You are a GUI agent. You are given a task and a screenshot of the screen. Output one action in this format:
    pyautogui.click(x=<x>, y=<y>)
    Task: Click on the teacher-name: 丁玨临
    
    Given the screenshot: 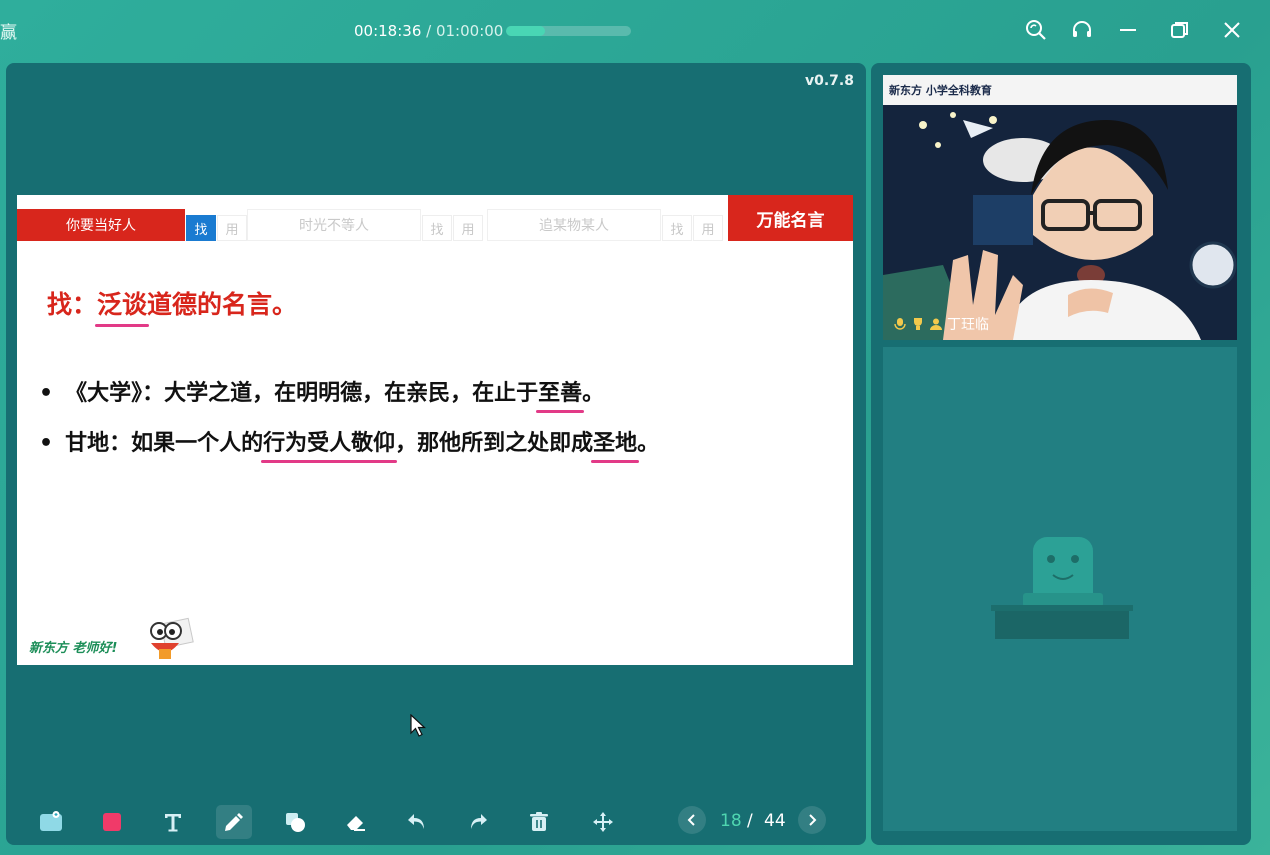 What is the action you would take?
    pyautogui.click(x=968, y=325)
    